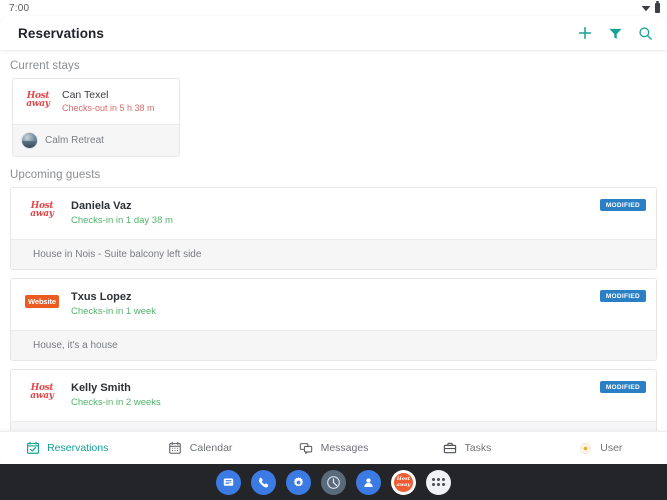 This screenshot has height=500, width=667. Describe the element at coordinates (298, 482) in the screenshot. I see `settings-app-icon` at that location.